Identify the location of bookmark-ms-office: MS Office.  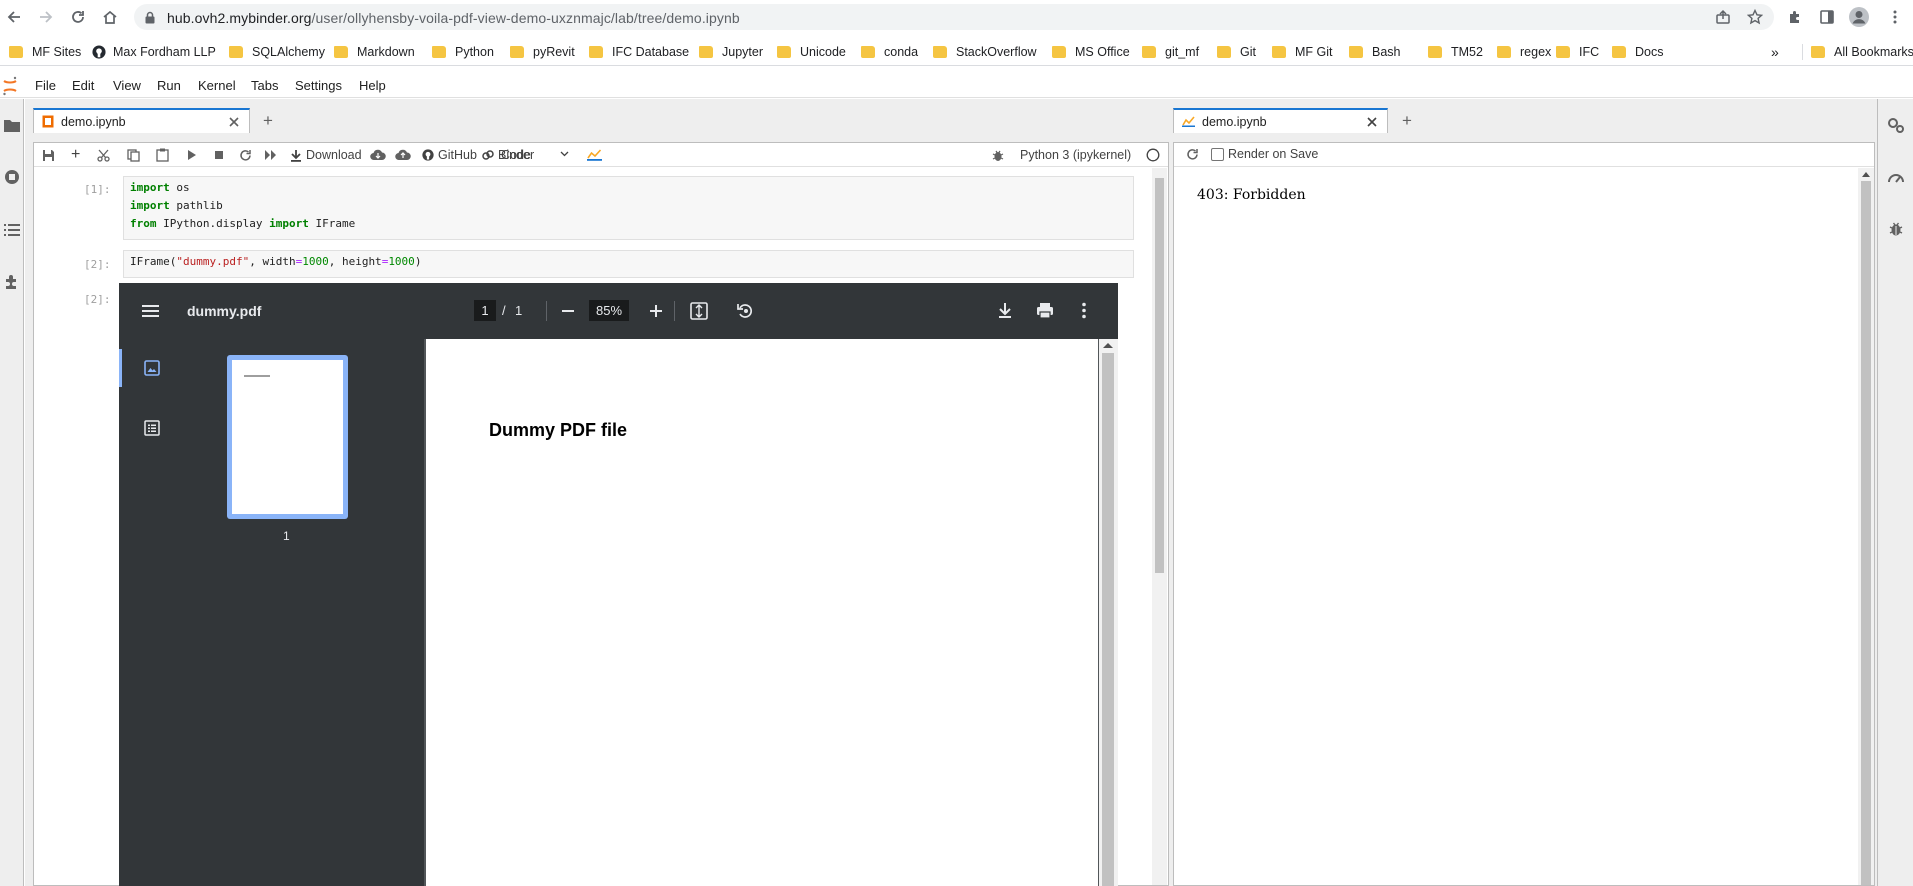
(1091, 52).